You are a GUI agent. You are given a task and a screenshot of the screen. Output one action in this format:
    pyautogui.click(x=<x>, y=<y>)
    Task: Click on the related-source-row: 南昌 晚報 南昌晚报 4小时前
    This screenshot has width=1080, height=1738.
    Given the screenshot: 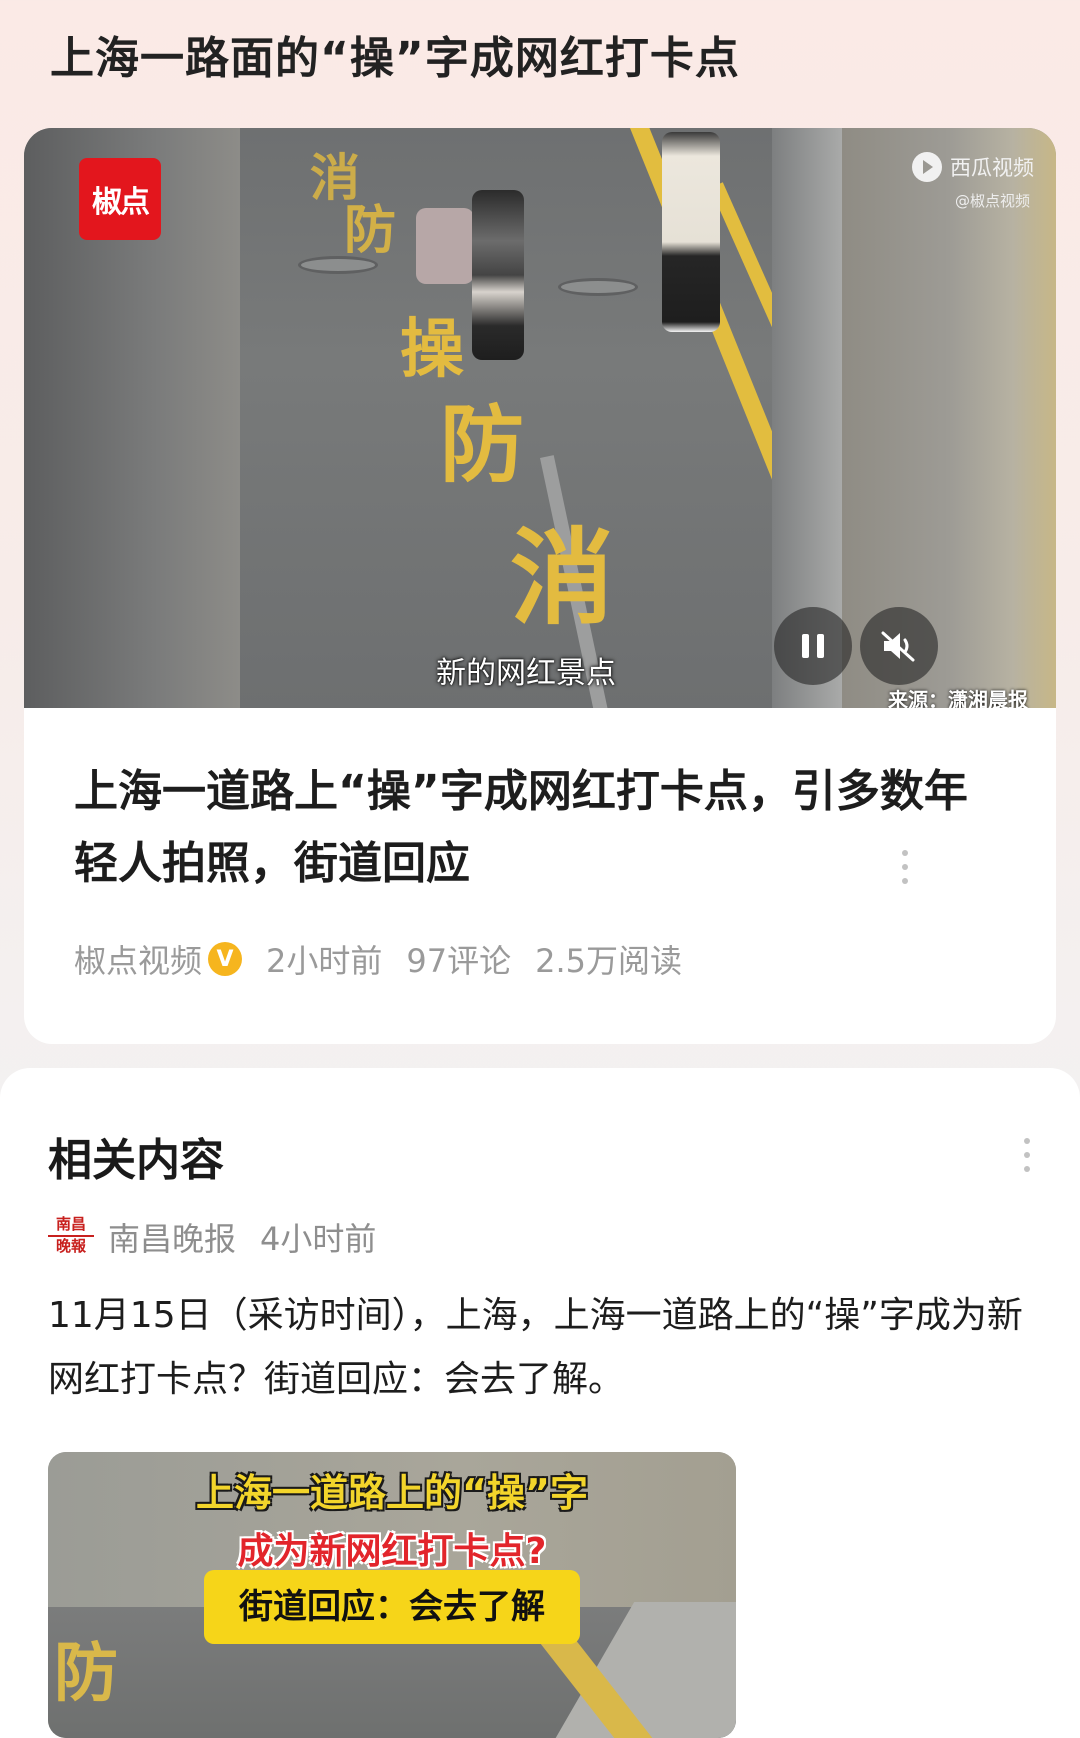 What is the action you would take?
    pyautogui.click(x=212, y=1237)
    